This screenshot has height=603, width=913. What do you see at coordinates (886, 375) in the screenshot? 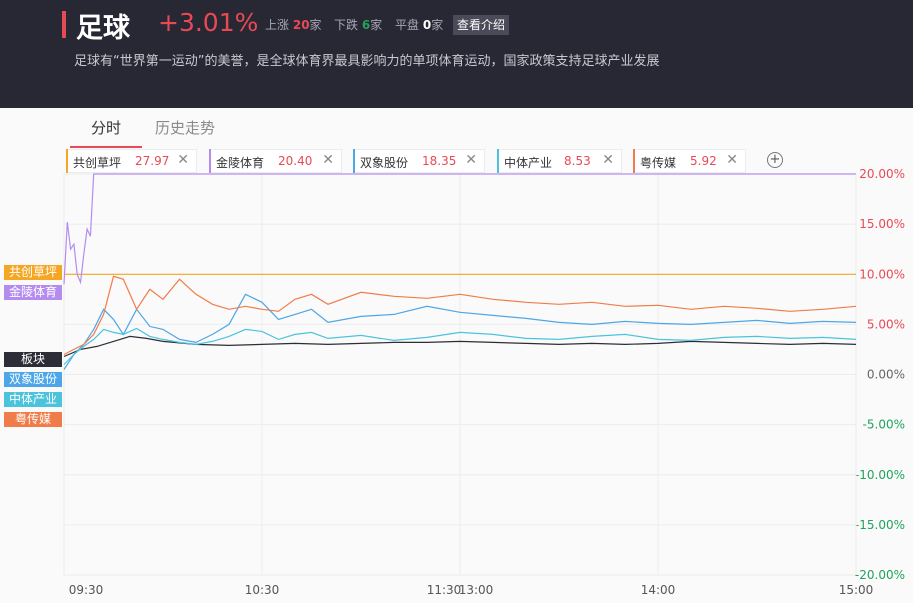
I see `y-tick-label: 0.00%` at bounding box center [886, 375].